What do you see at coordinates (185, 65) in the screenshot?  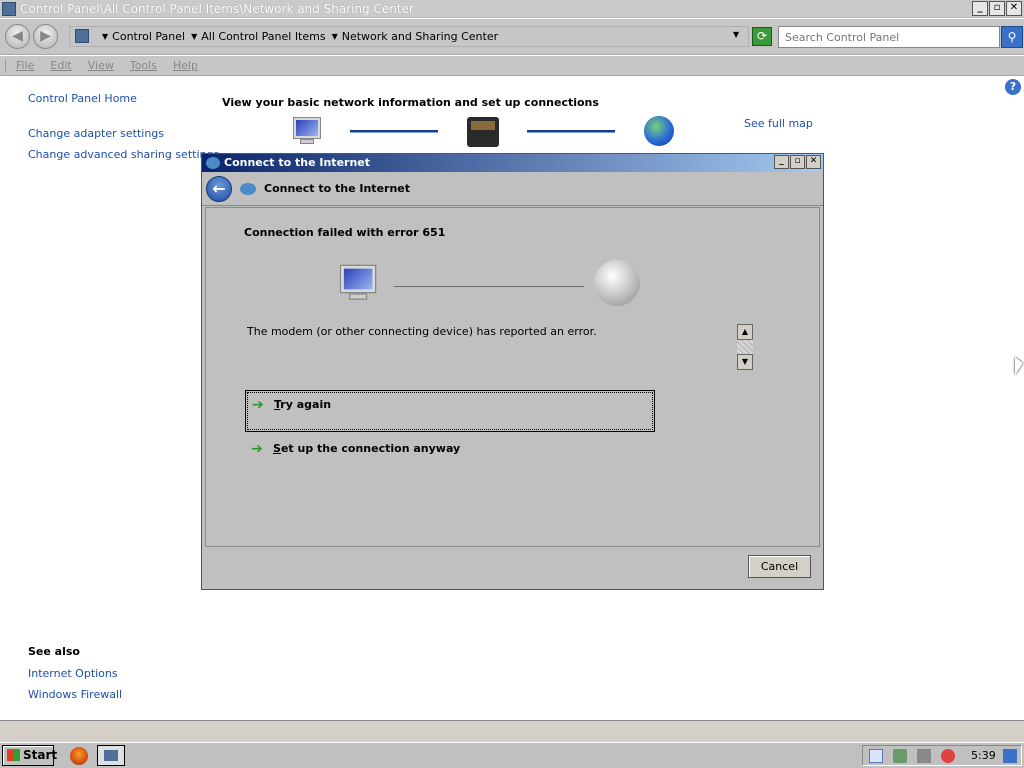 I see `menu-help: Help` at bounding box center [185, 65].